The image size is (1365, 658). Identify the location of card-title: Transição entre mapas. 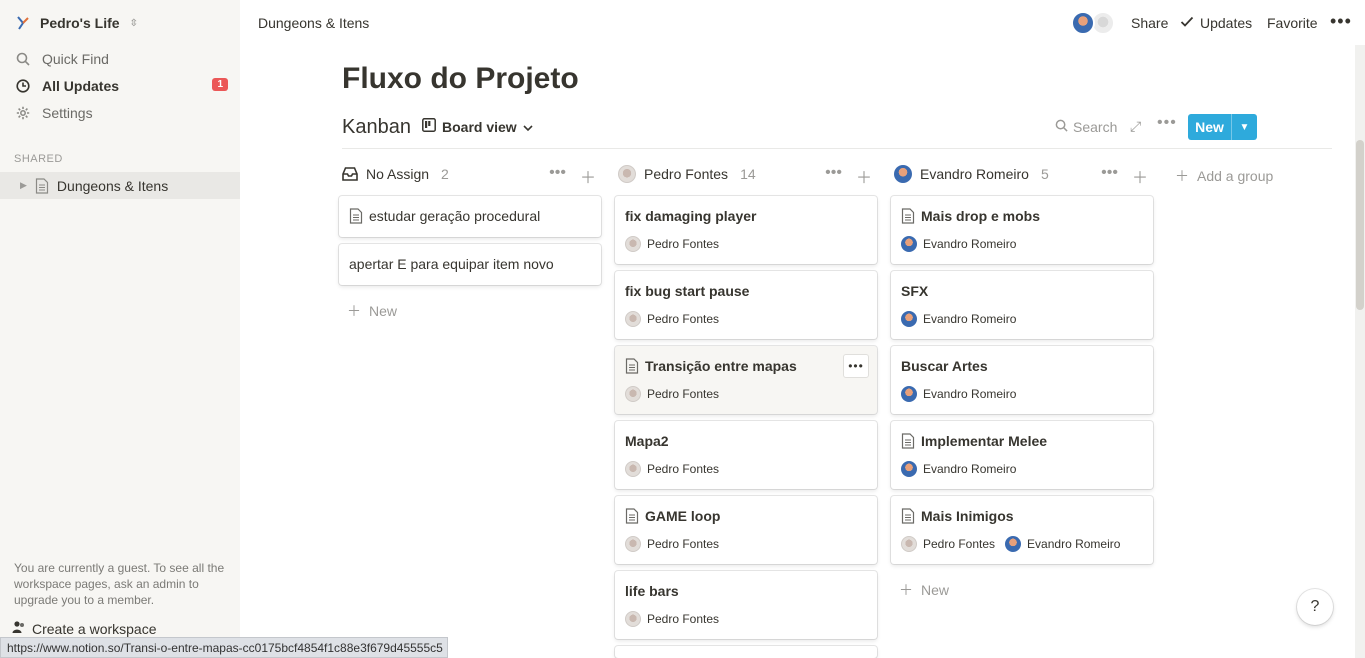
(721, 366).